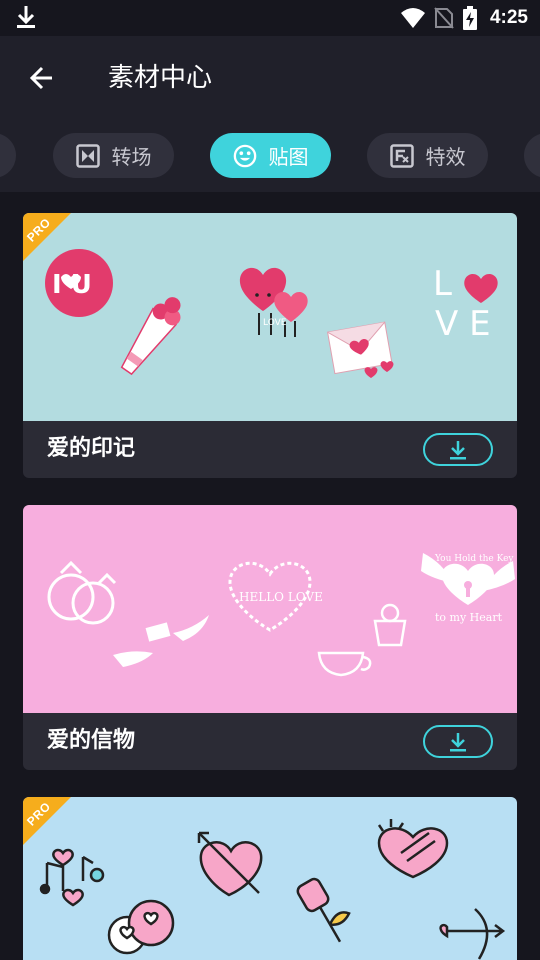 The image size is (540, 960). I want to click on sticker-preview-art, so click(272, 889).